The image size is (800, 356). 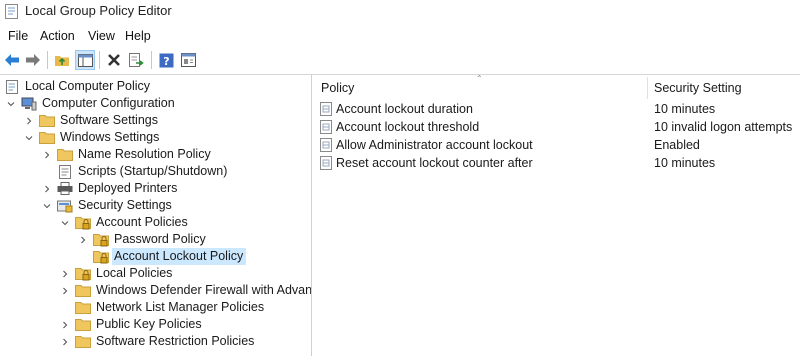 What do you see at coordinates (33, 60) in the screenshot?
I see `forward-button` at bounding box center [33, 60].